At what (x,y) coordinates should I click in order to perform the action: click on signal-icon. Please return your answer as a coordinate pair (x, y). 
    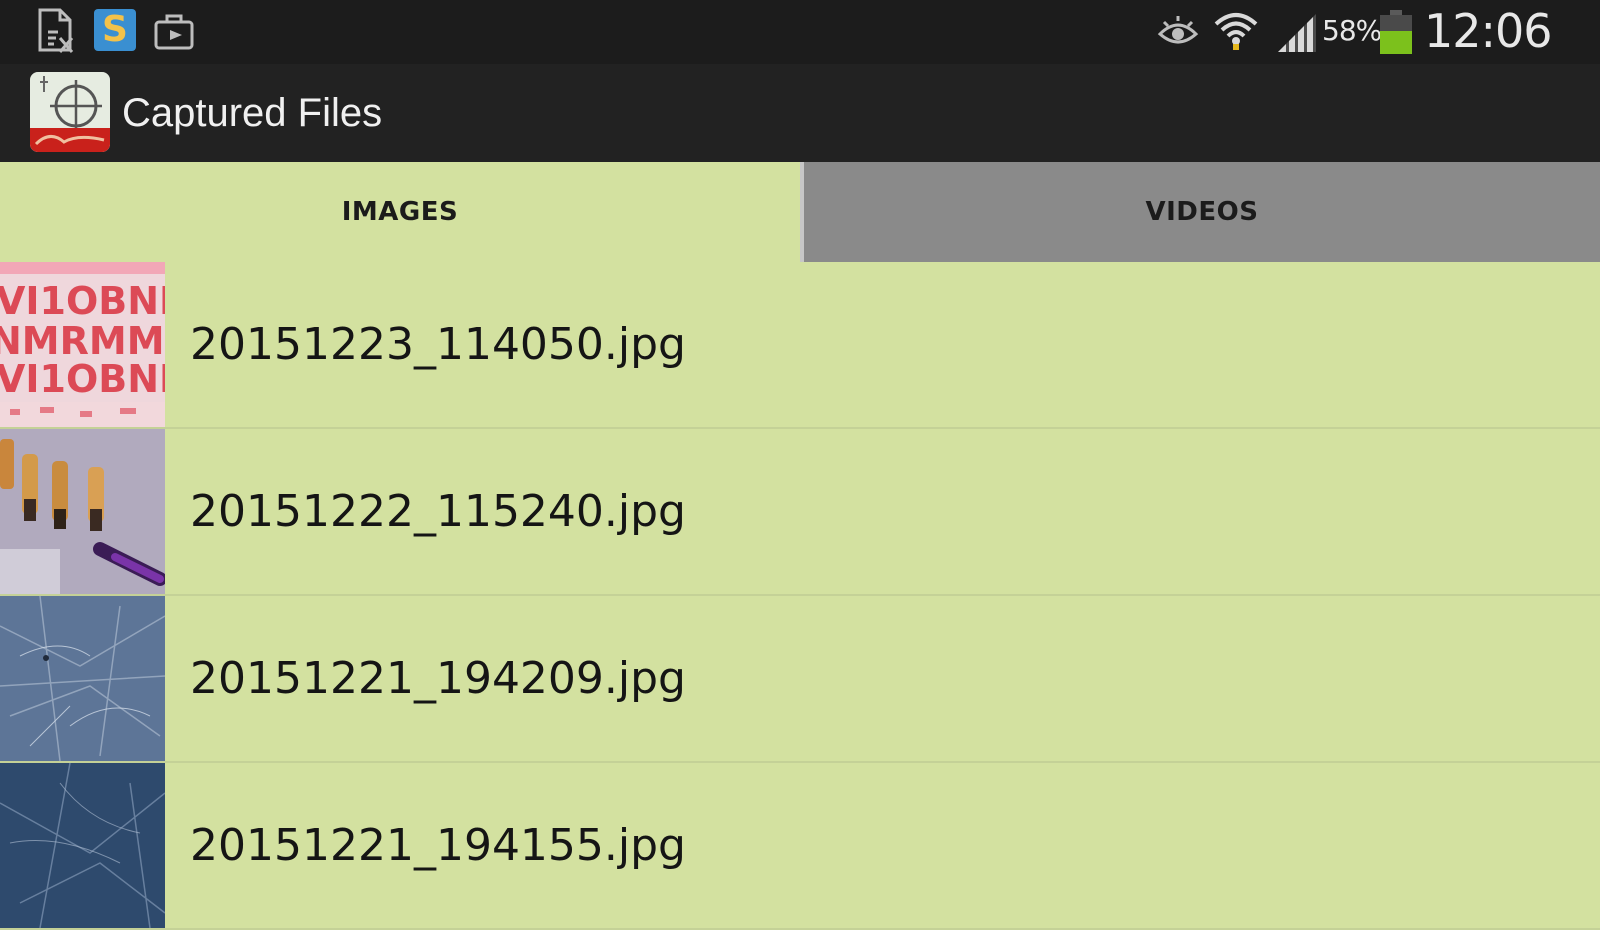
    Looking at the image, I should click on (1297, 33).